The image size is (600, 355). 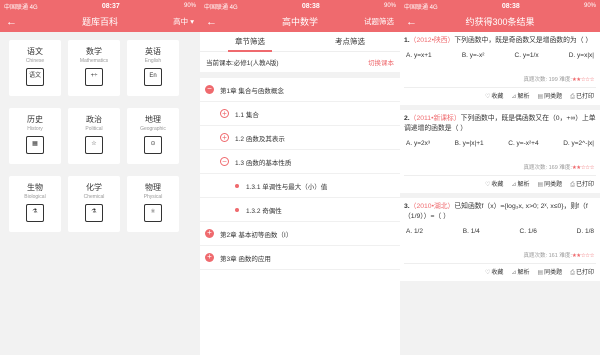 What do you see at coordinates (35, 51) in the screenshot?
I see `subject-name: 语文` at bounding box center [35, 51].